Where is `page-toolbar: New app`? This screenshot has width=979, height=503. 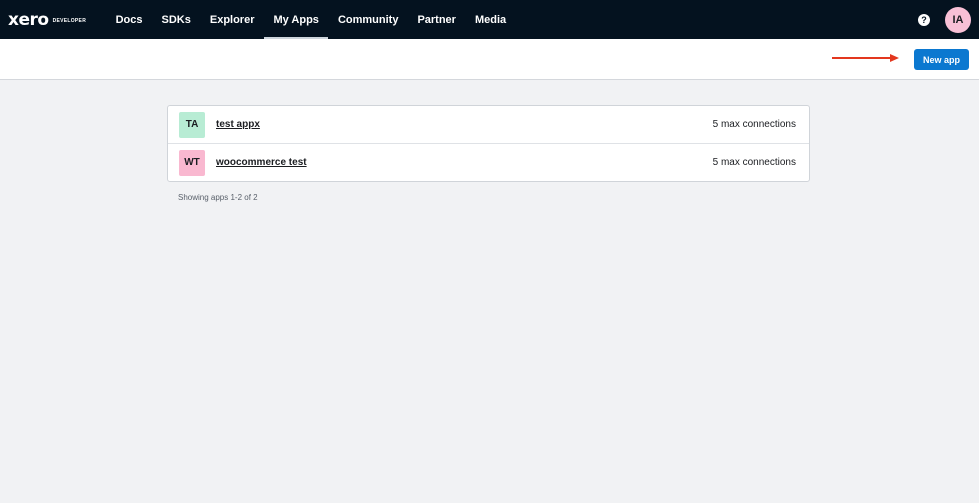
page-toolbar: New app is located at coordinates (489, 59).